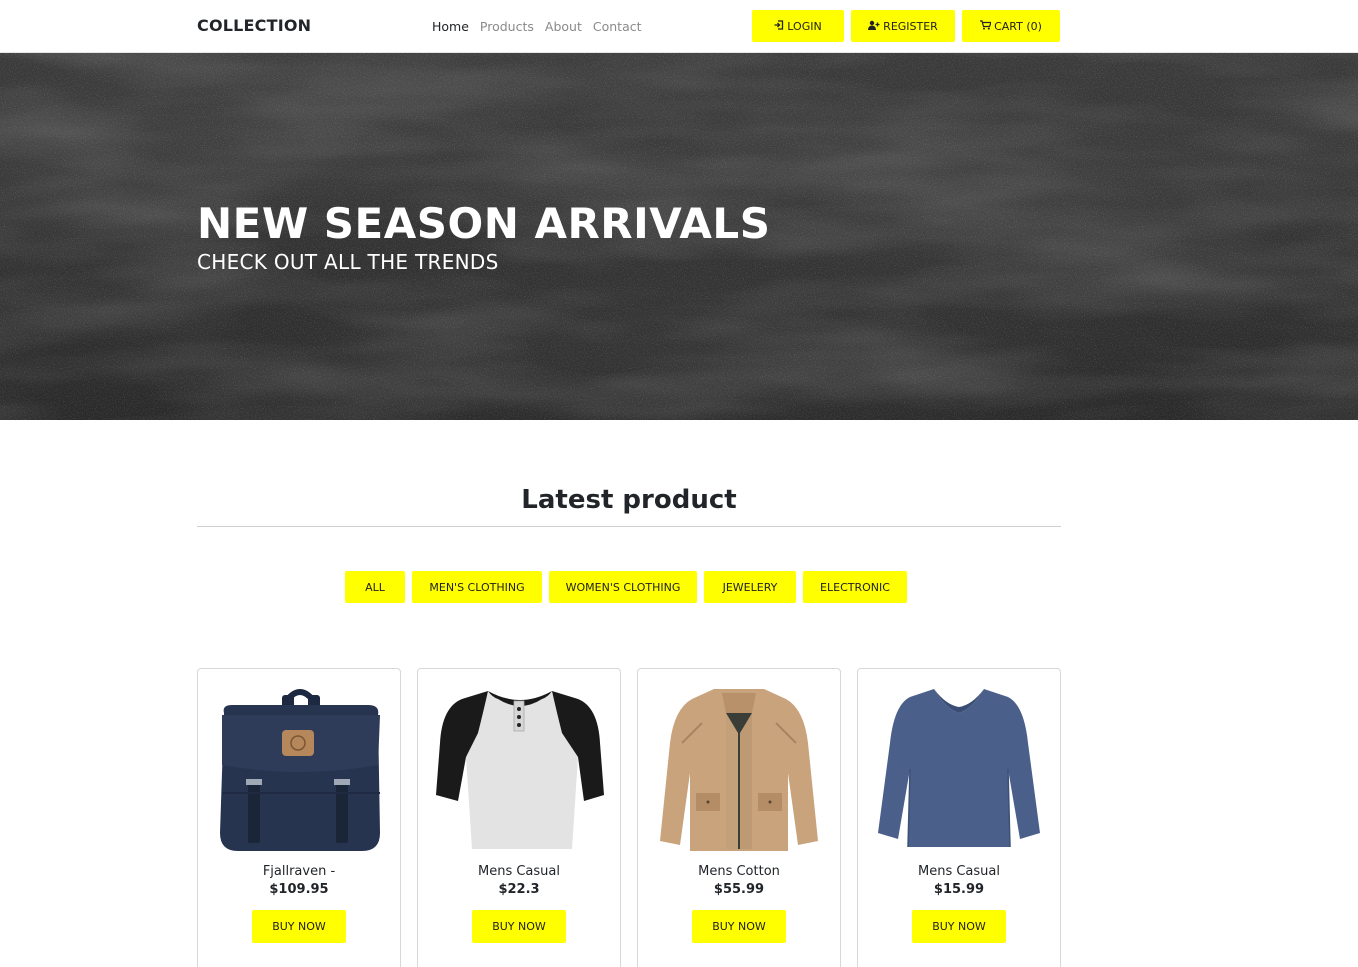  Describe the element at coordinates (348, 262) in the screenshot. I see `hero-subtitle: CHECK OUT ALL THE TRENDS` at that location.